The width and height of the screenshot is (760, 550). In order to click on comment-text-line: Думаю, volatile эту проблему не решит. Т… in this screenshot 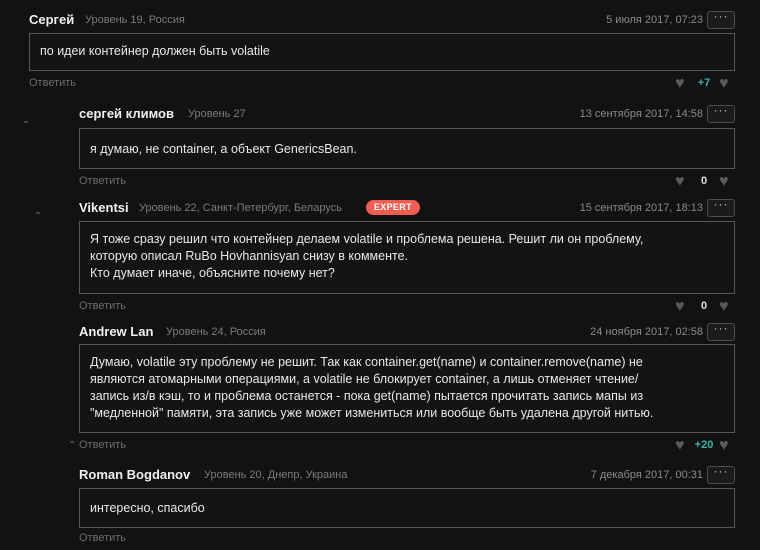, I will do `click(366, 362)`.